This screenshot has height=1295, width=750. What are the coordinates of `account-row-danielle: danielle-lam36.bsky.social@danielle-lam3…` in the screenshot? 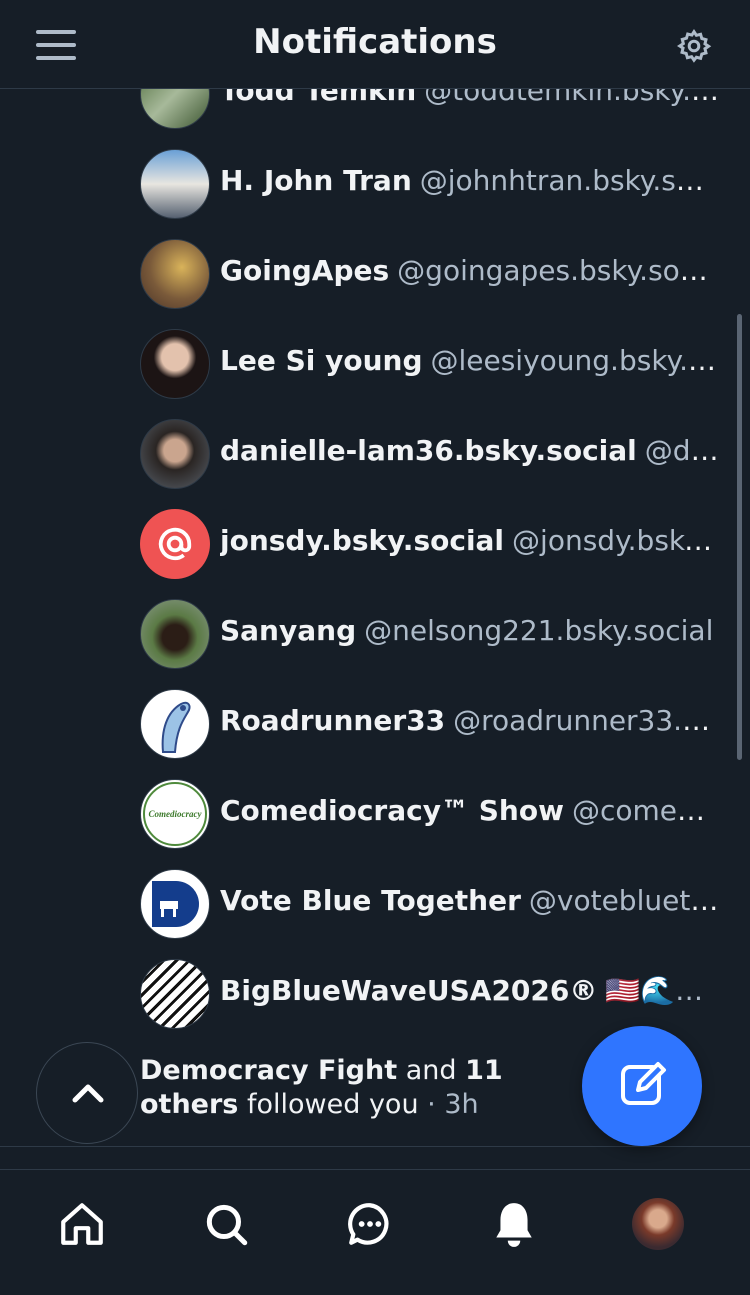 It's located at (435, 454).